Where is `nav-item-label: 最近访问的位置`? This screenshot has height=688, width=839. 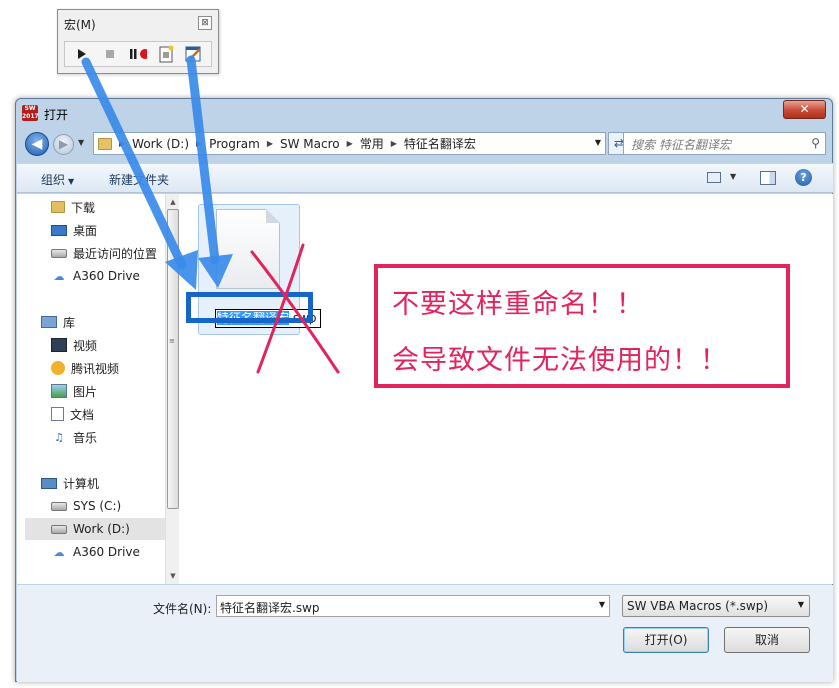
nav-item-label: 最近访问的位置 is located at coordinates (115, 253).